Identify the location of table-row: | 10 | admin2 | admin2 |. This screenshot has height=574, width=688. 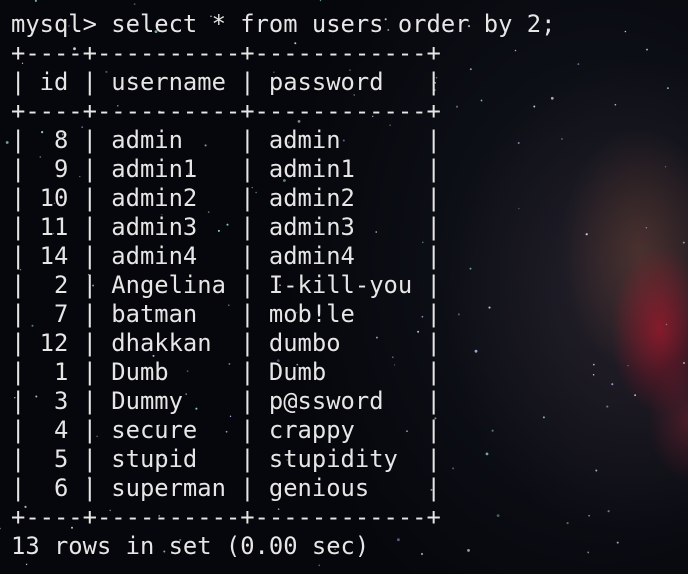
(226, 198).